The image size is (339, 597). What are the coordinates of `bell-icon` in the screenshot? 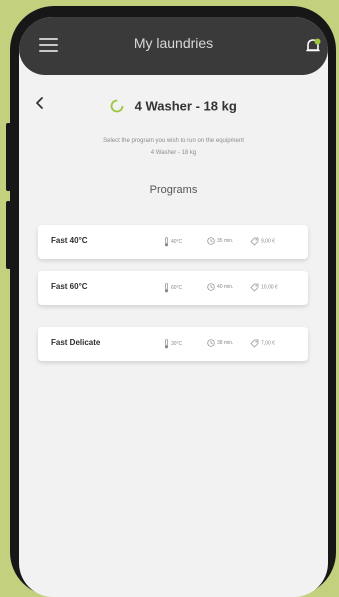 It's located at (313, 46).